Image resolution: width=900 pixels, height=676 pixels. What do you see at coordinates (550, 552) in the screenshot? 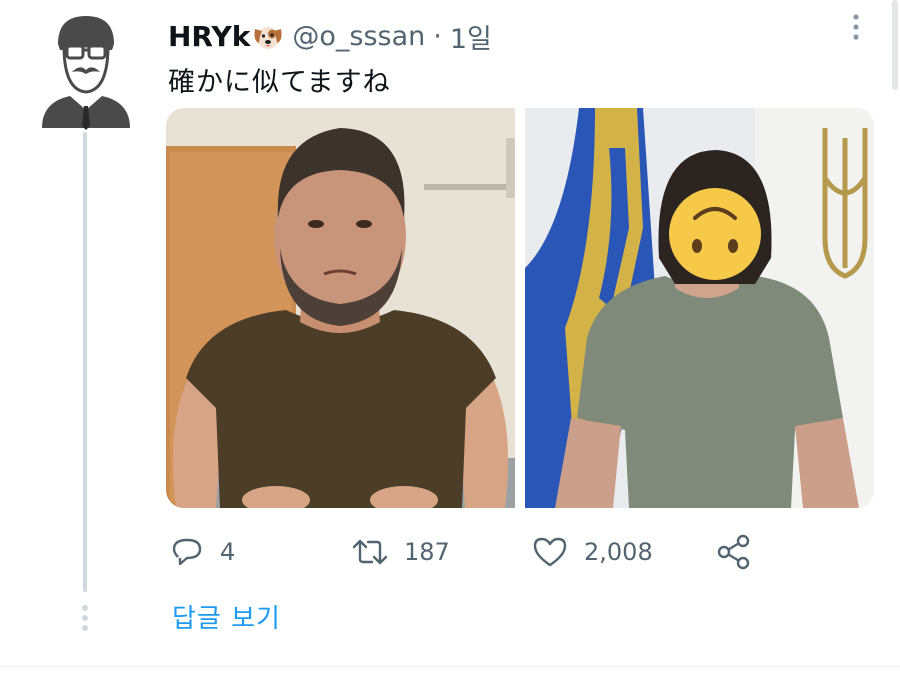
I see `heart-icon` at bounding box center [550, 552].